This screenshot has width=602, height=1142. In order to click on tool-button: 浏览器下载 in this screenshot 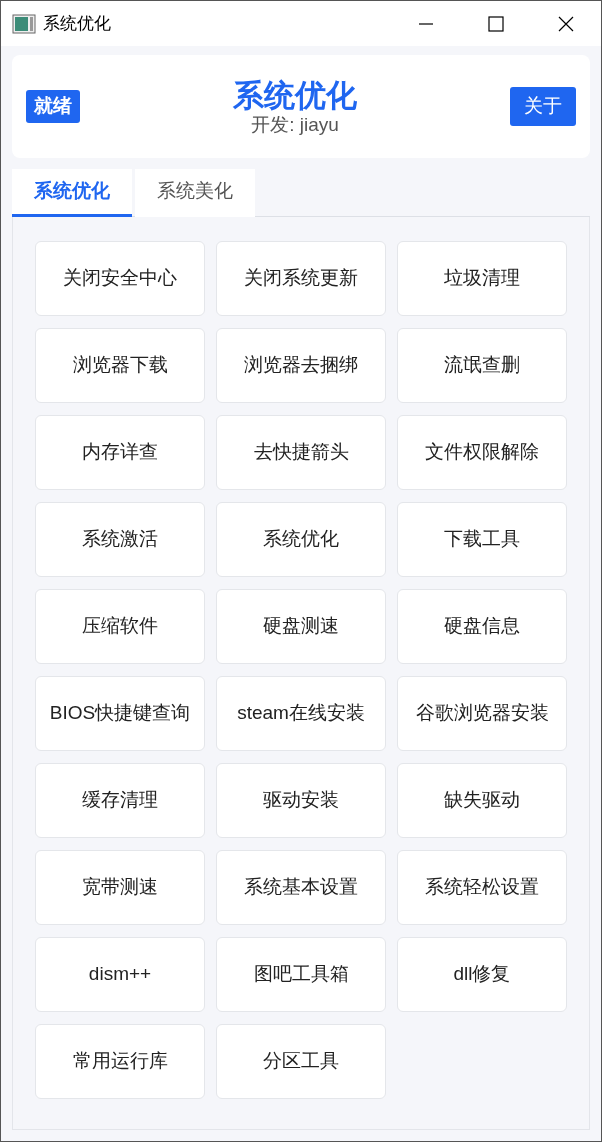, I will do `click(120, 365)`.